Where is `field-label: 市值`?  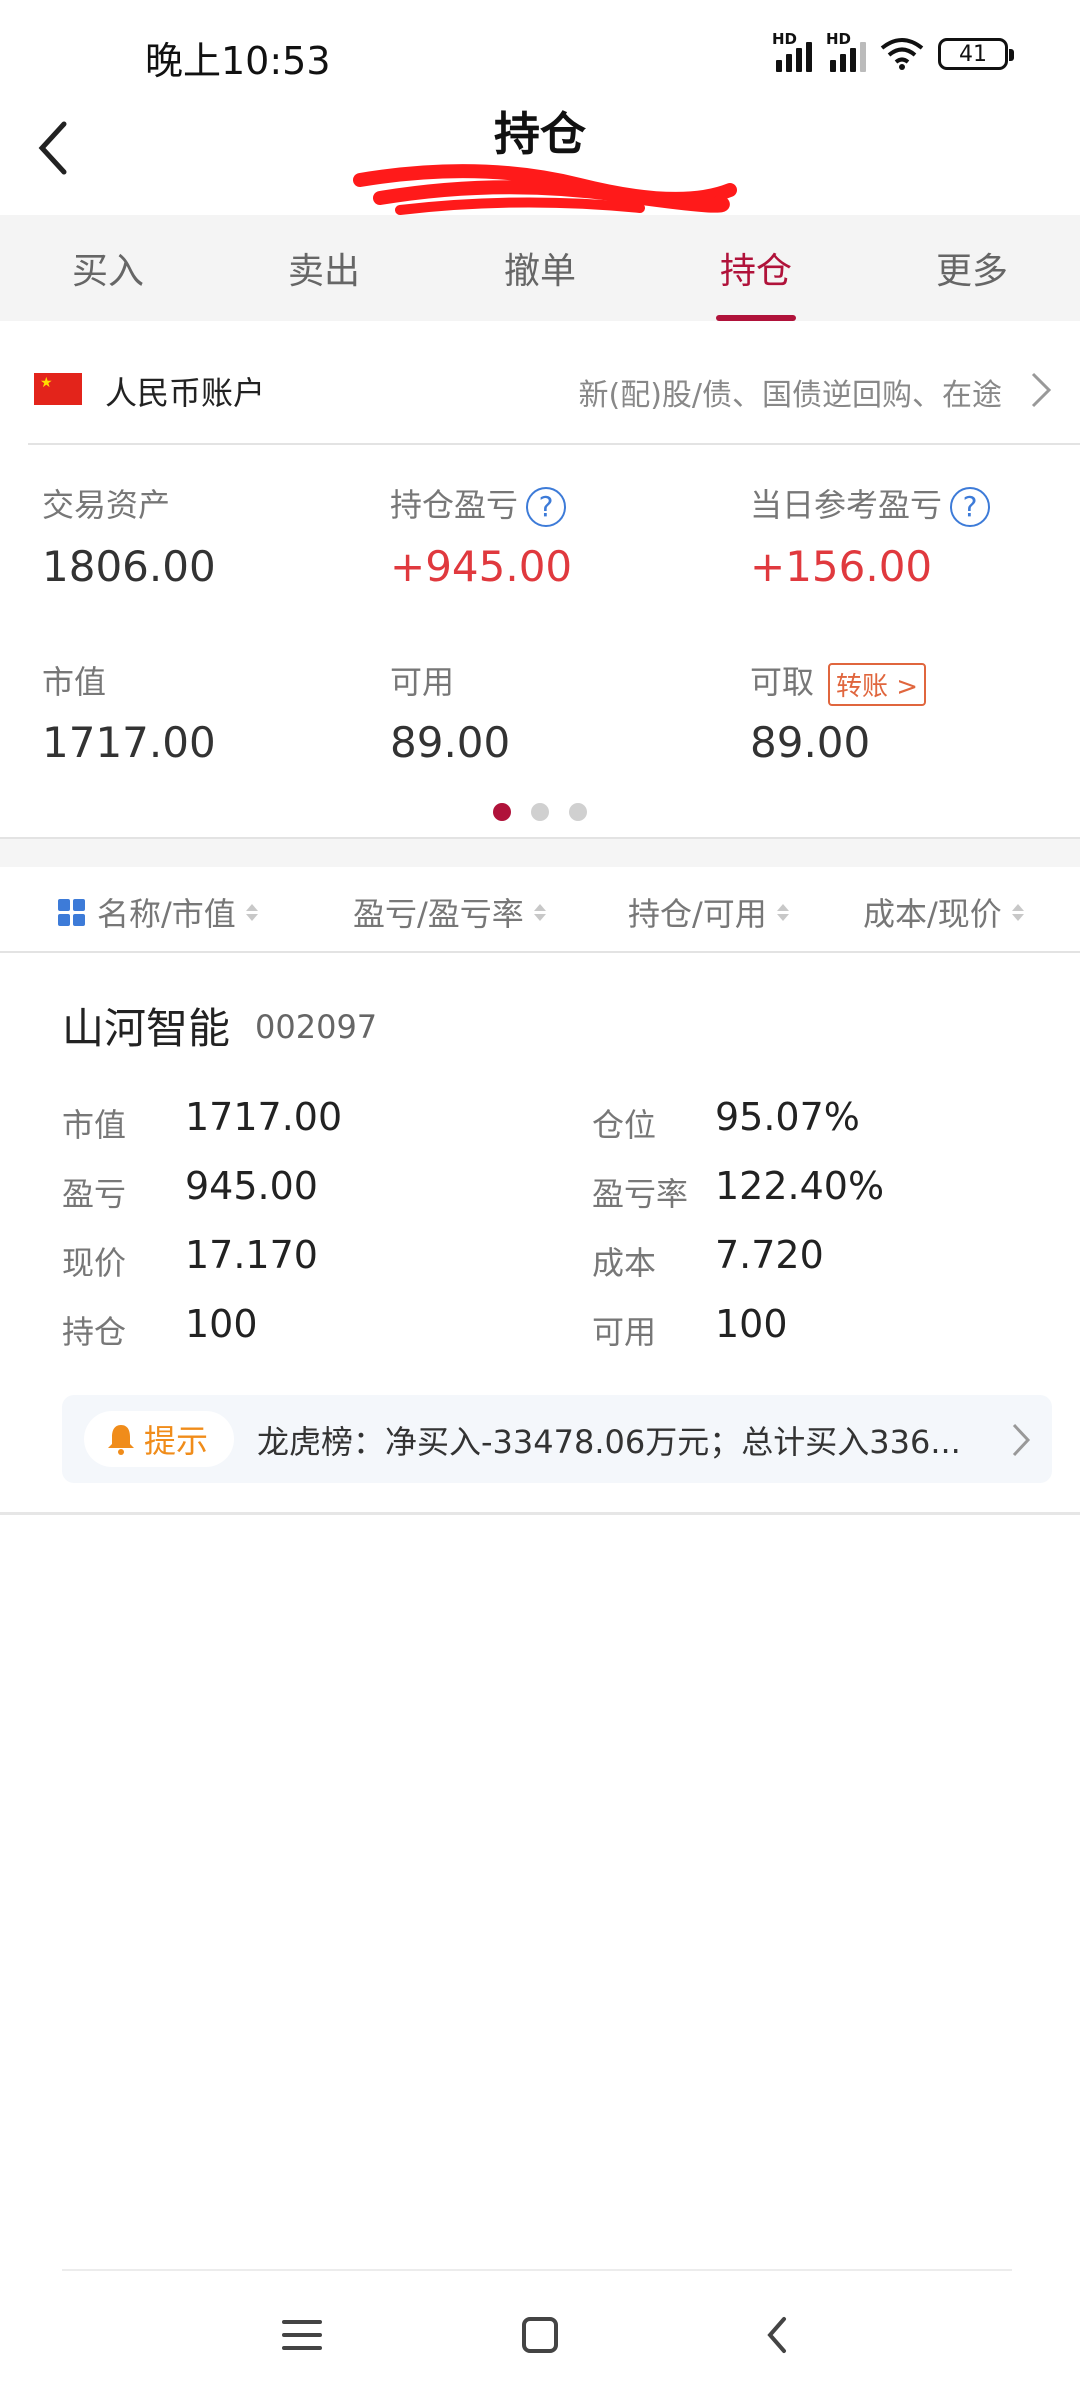
field-label: 市值 is located at coordinates (94, 1125).